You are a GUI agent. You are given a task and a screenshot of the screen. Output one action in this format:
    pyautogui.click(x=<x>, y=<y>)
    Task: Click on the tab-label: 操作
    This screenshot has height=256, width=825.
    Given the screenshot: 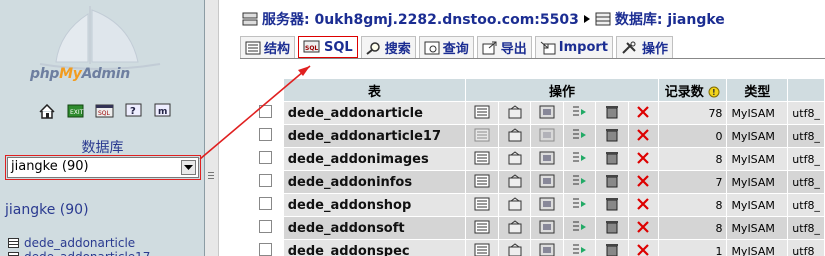 What is the action you would take?
    pyautogui.click(x=655, y=49)
    